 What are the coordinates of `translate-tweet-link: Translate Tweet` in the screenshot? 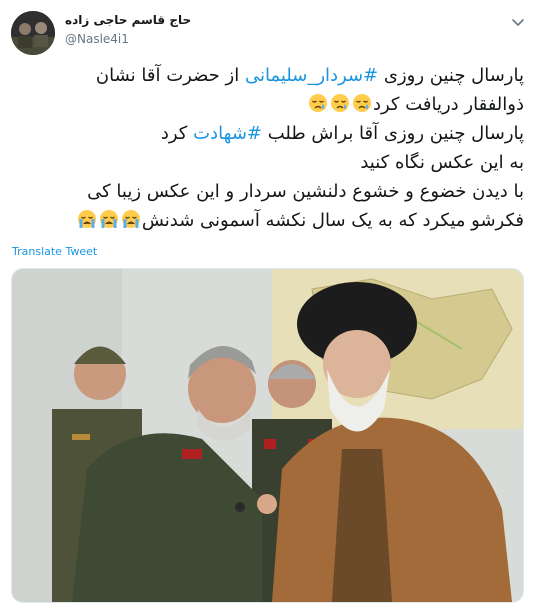 It's located at (54, 251).